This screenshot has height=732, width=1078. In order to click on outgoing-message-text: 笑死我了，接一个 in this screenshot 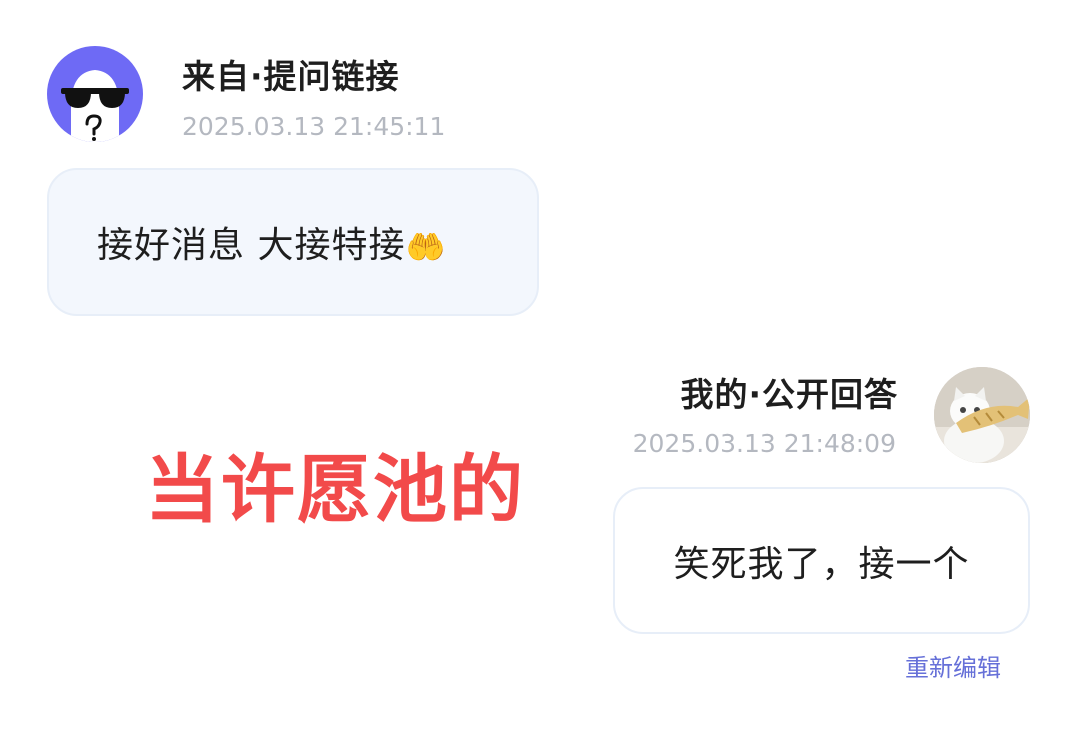, I will do `click(821, 564)`.